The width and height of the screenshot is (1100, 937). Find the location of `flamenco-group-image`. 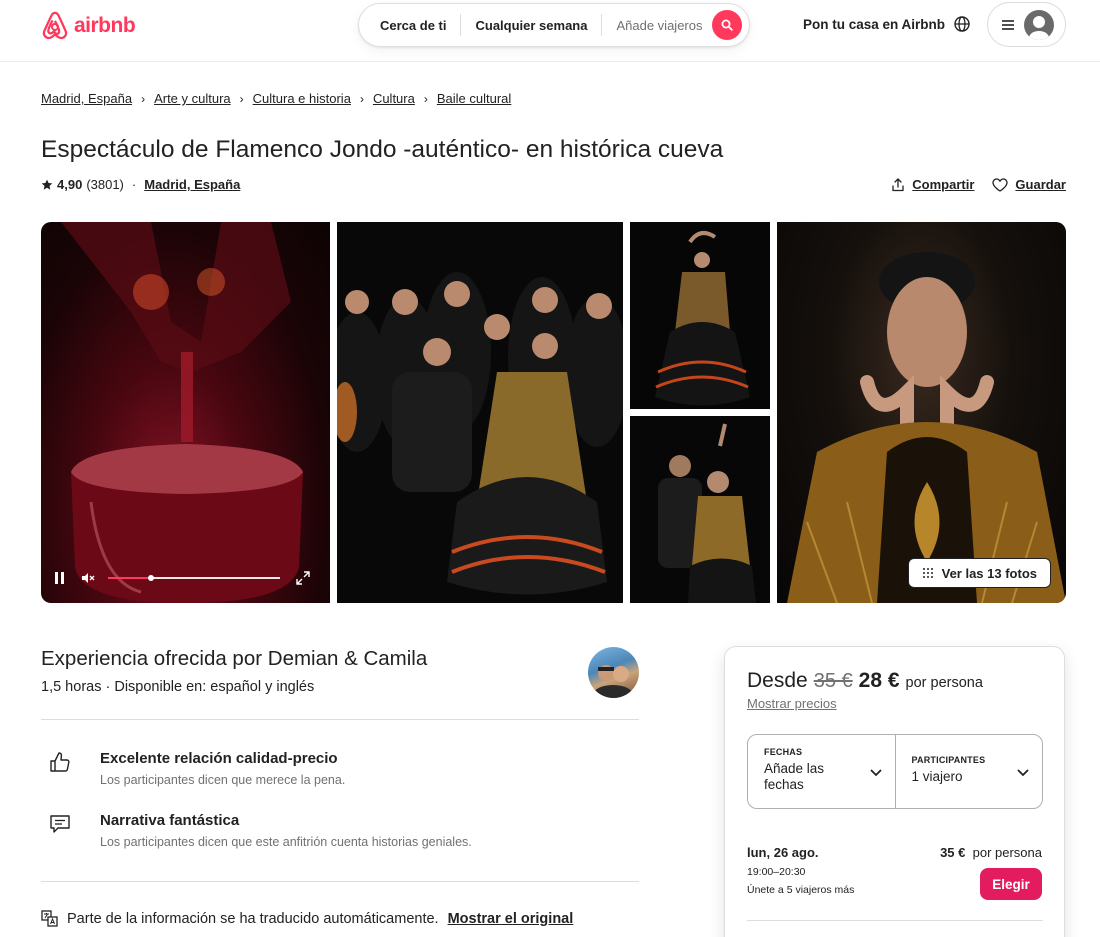

flamenco-group-image is located at coordinates (480, 433).